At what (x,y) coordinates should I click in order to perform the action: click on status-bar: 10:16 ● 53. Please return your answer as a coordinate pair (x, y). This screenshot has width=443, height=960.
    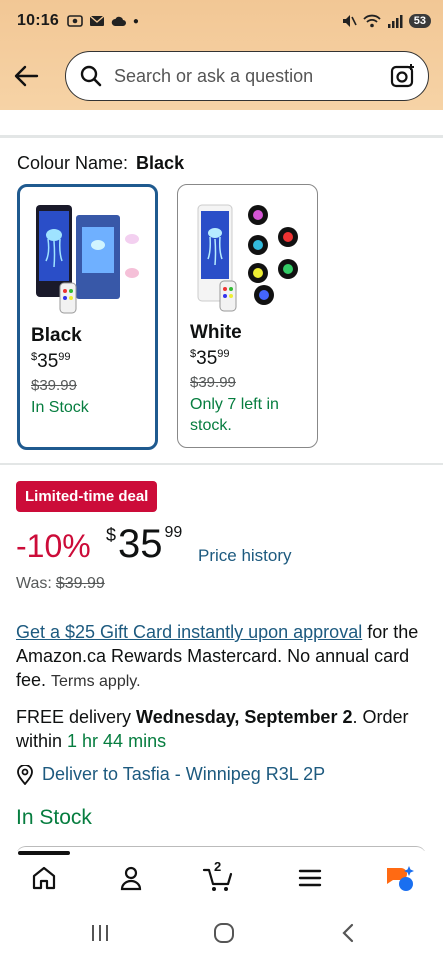
    Looking at the image, I should click on (224, 21).